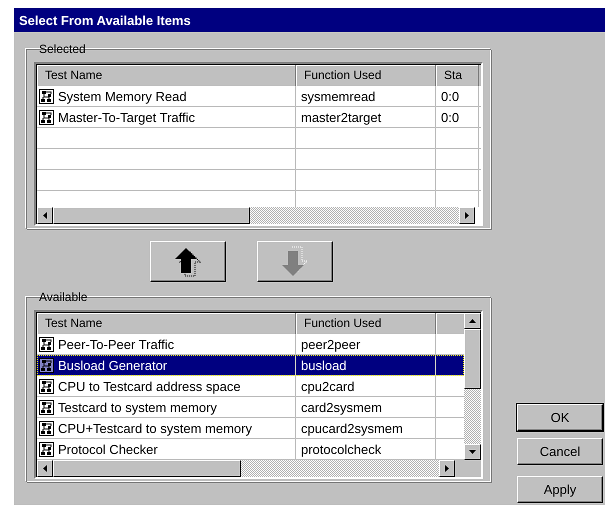 Image resolution: width=605 pixels, height=510 pixels. What do you see at coordinates (259, 117) in the screenshot?
I see `list-row: Master-To-Target Traffic master2target 0:0` at bounding box center [259, 117].